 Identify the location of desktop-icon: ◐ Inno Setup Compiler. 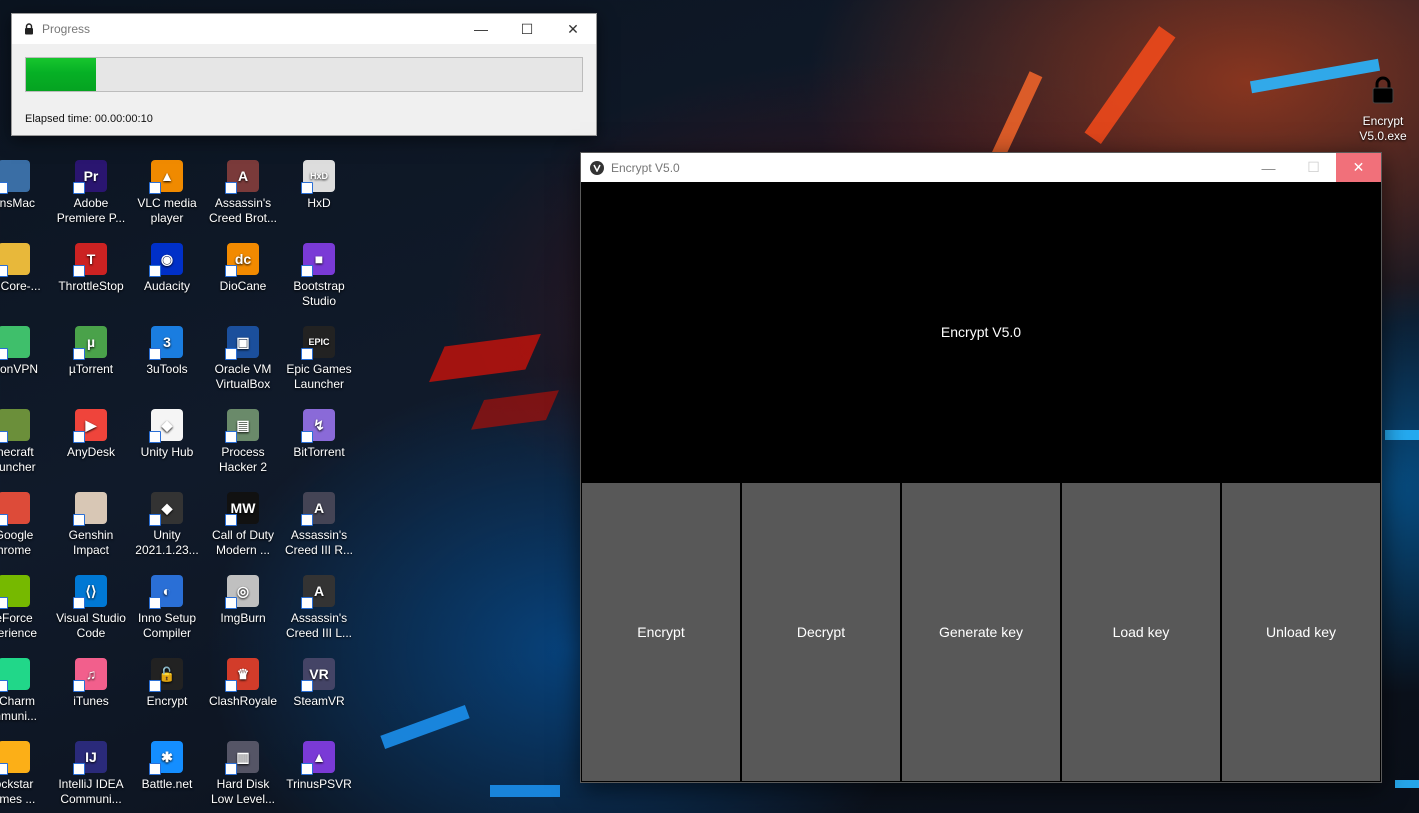
(167, 608).